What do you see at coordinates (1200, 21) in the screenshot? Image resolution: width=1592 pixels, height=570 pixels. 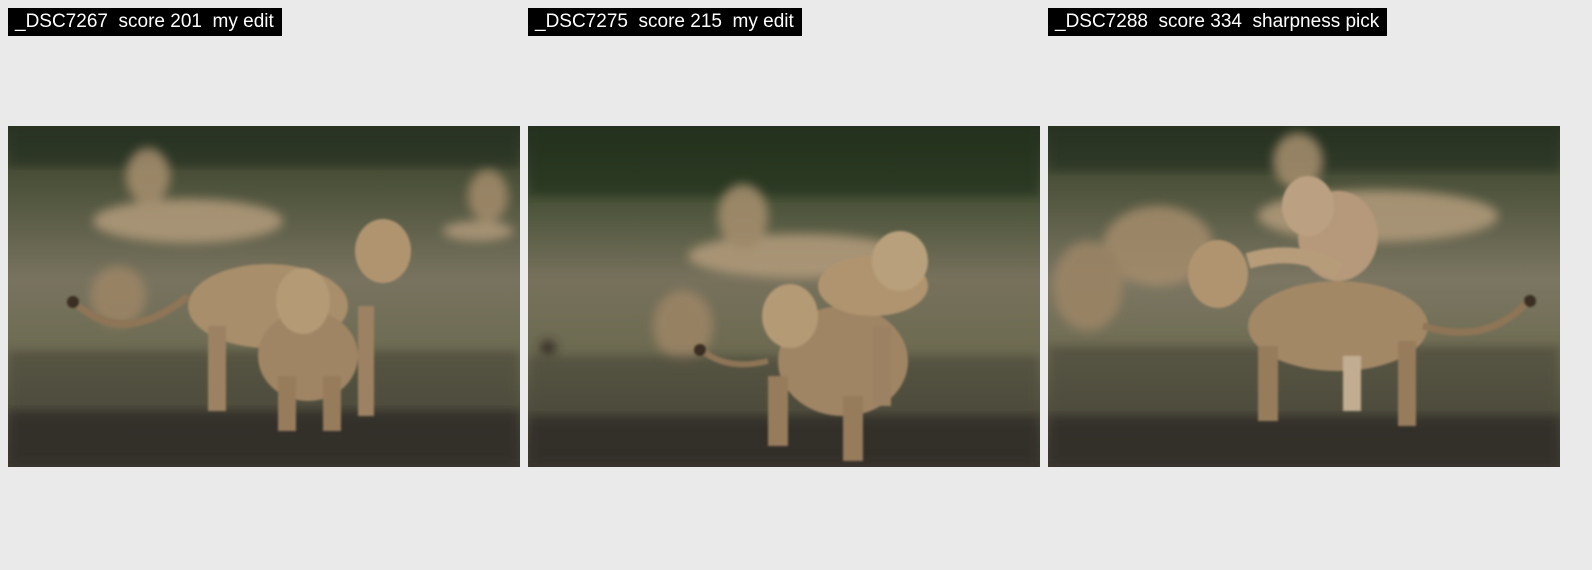 I see `score-text: score 334` at bounding box center [1200, 21].